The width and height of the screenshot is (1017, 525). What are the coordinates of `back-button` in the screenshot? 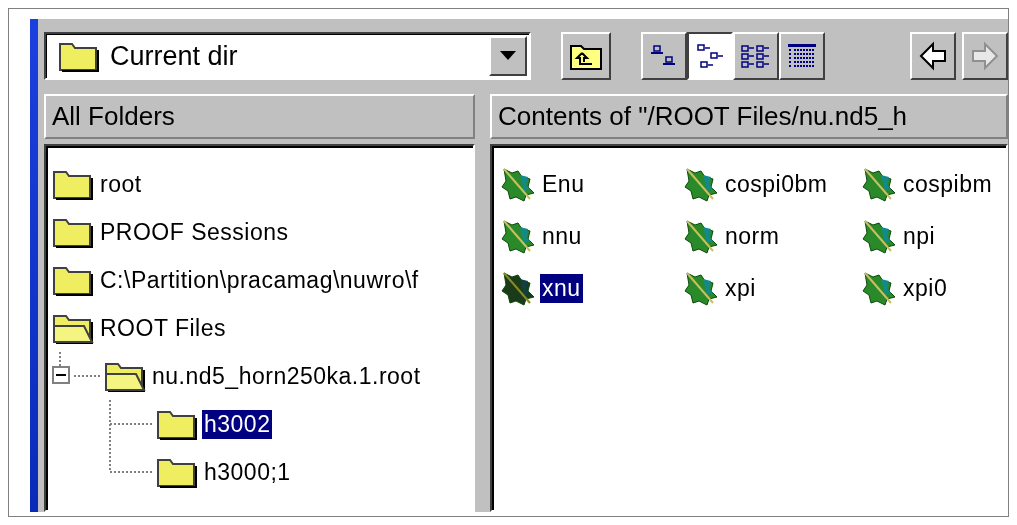 It's located at (933, 56).